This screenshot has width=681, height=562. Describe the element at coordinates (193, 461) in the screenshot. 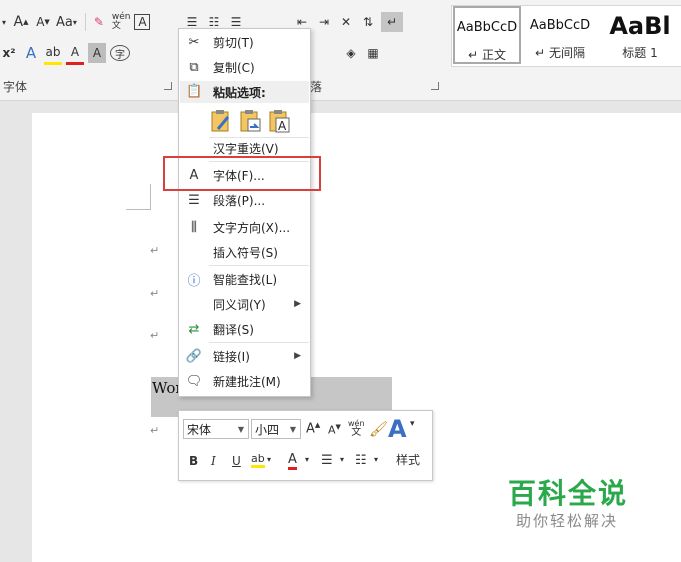

I see `bold-button: B` at that location.